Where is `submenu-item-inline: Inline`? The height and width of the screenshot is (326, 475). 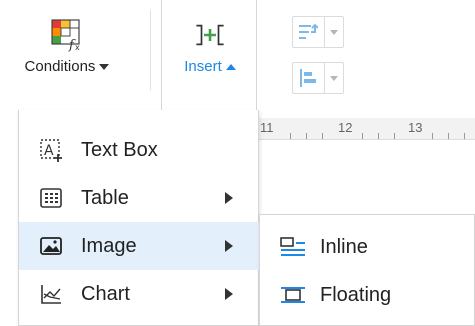 submenu-item-inline: Inline is located at coordinates (367, 247).